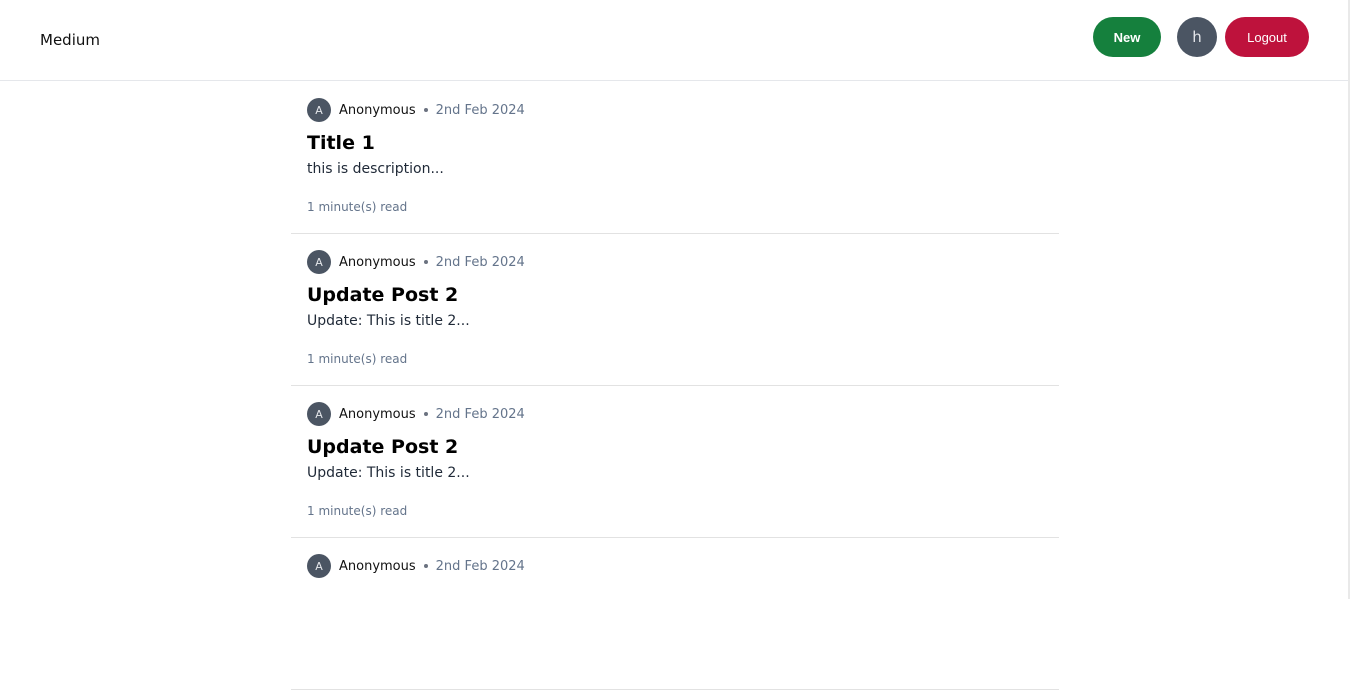  What do you see at coordinates (674, 40) in the screenshot?
I see `app-header: Medium New h Logout` at bounding box center [674, 40].